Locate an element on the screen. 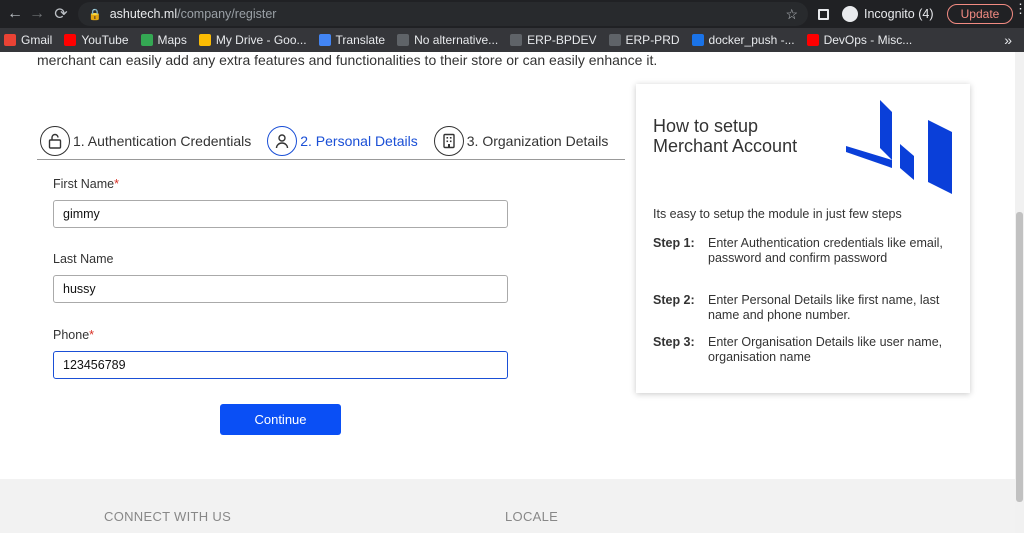  reload-icon: ⟳ is located at coordinates (61, 14).